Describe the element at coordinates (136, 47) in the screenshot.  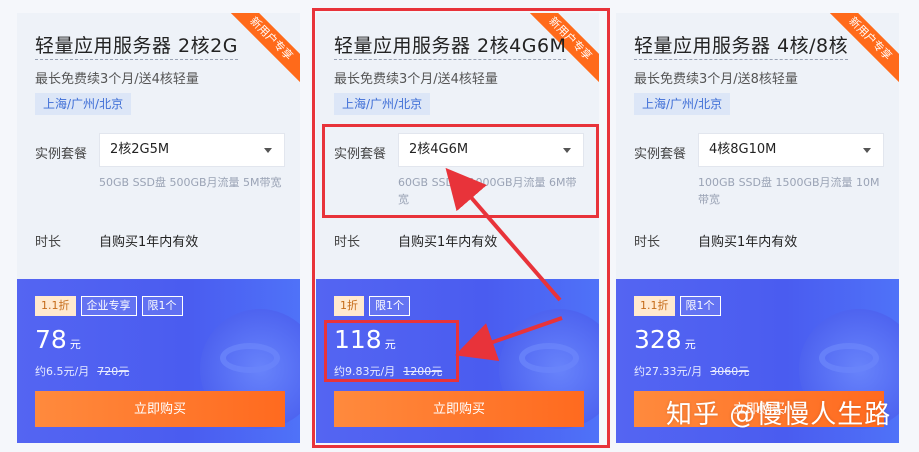
I see `card-title: 轻量应用服务器 2核2G` at that location.